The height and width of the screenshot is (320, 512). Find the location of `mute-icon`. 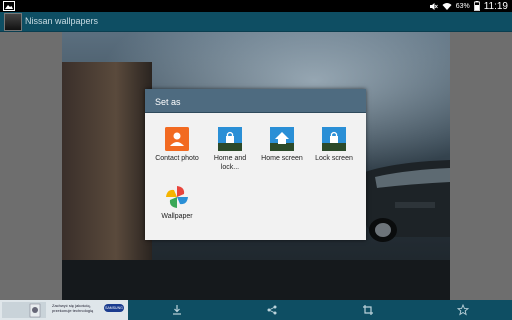

mute-icon is located at coordinates (433, 6).